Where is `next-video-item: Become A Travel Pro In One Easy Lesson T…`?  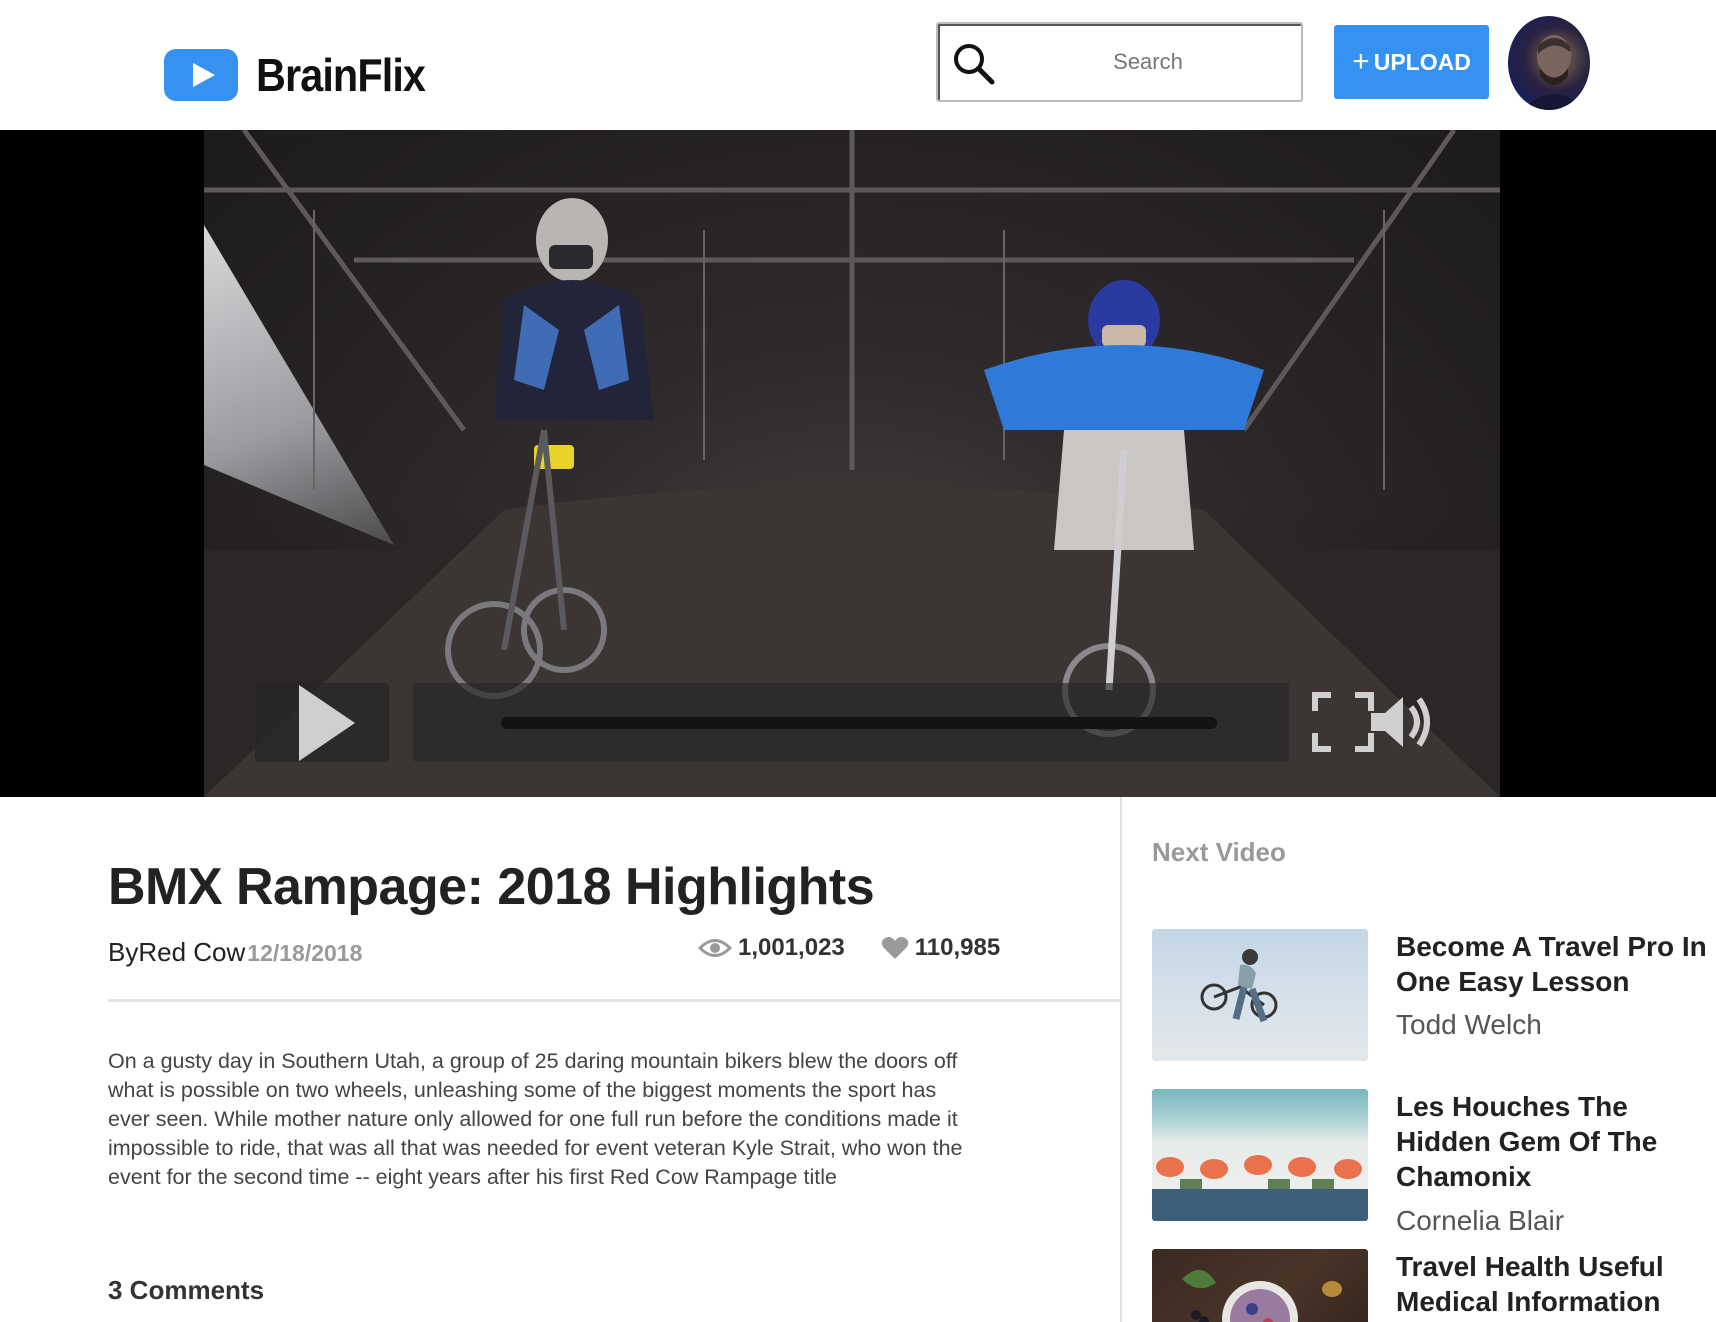
next-video-item: Become A Travel Pro In One Easy Lesson T… is located at coordinates (1432, 999).